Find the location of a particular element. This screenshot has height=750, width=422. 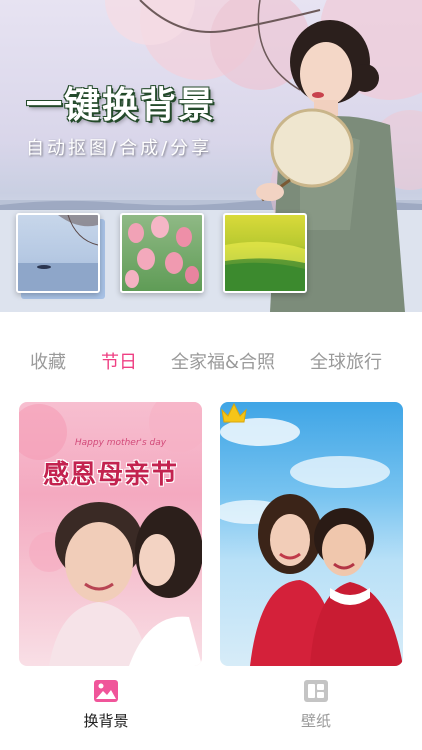

hero-title: 一键换背景 is located at coordinates (121, 105).